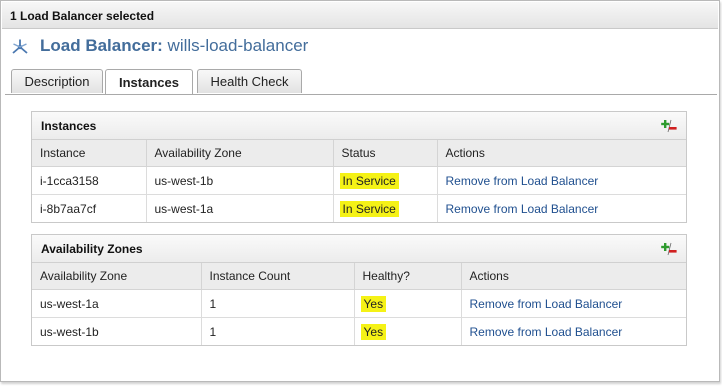 The height and width of the screenshot is (386, 722). Describe the element at coordinates (249, 81) in the screenshot. I see `tab-health-check: Health Check` at that location.